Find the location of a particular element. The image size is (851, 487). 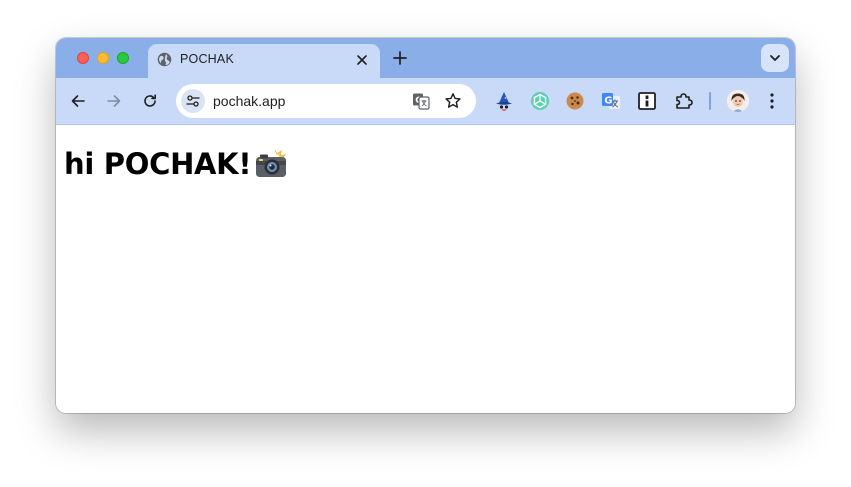

window-minimize-button is located at coordinates (103, 58).